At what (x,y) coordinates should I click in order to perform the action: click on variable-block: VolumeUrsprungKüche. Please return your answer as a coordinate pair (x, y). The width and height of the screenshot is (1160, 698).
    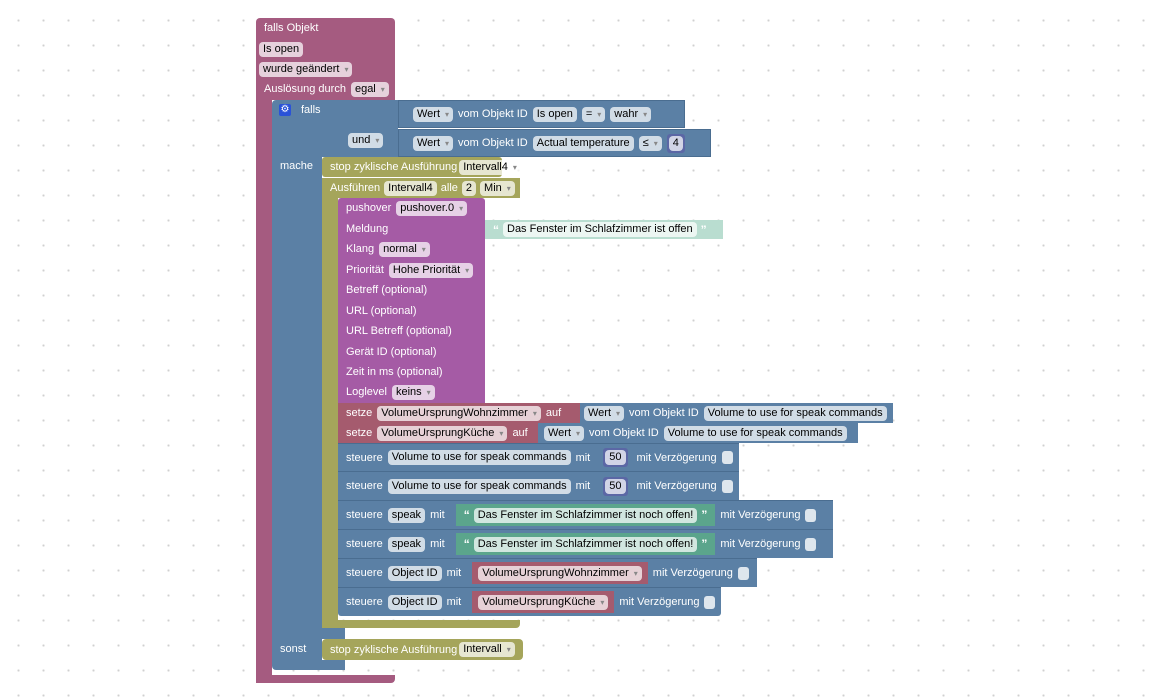
    Looking at the image, I should click on (543, 602).